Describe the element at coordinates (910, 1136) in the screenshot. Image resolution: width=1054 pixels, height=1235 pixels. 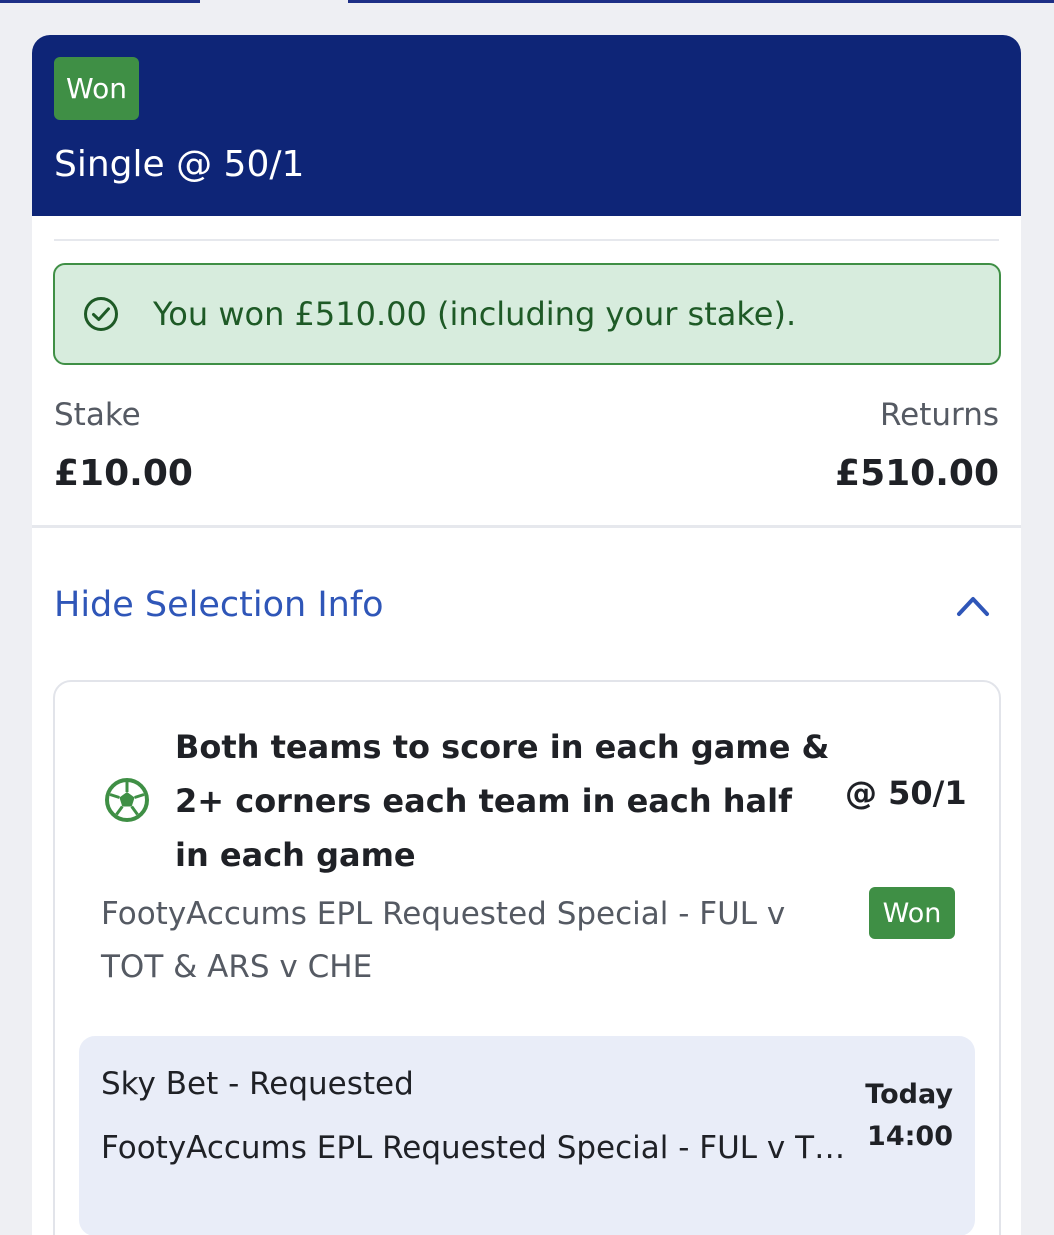
I see `event-time: 14:00` at that location.